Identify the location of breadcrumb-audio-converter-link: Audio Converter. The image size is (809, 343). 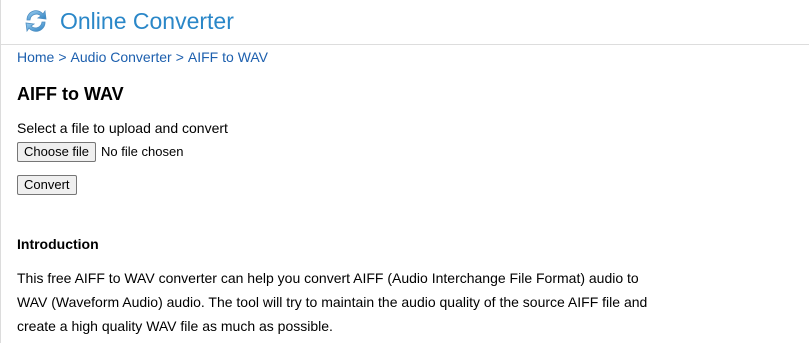
(121, 57).